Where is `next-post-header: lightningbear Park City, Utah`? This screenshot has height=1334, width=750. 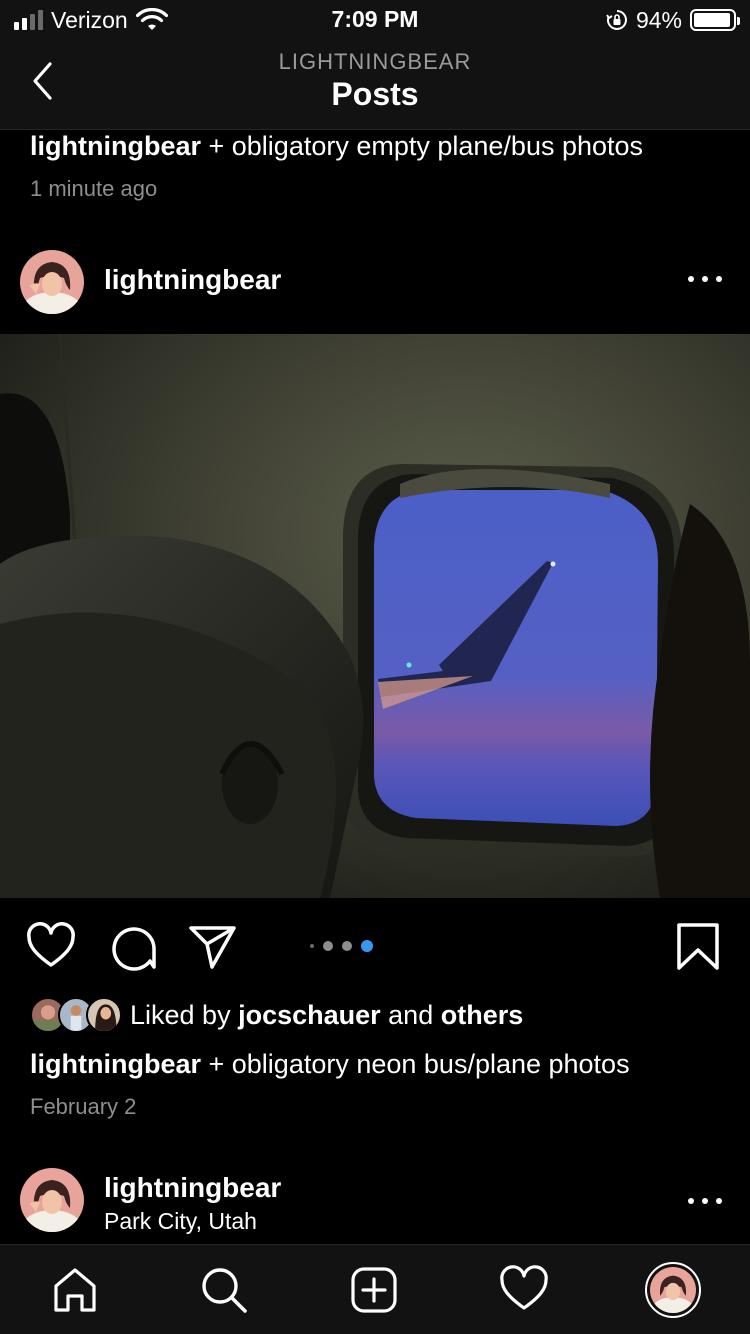 next-post-header: lightningbear Park City, Utah is located at coordinates (375, 1202).